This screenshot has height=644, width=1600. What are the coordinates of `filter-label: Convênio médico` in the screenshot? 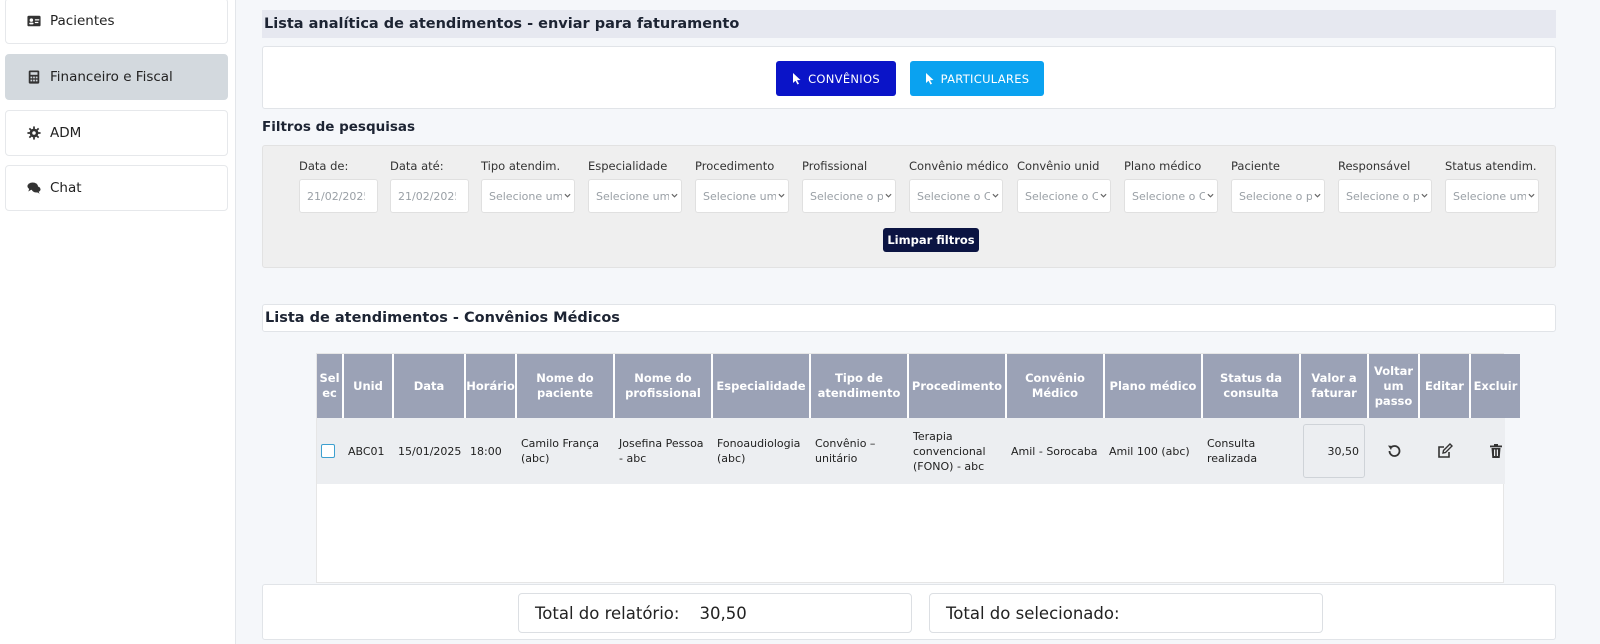 It's located at (959, 166).